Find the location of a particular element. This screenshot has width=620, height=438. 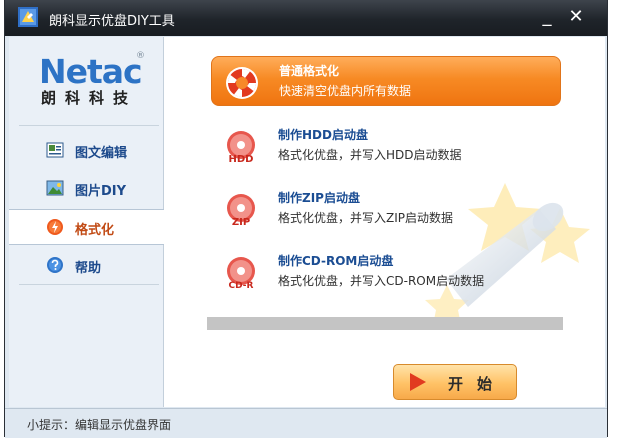

app-icon is located at coordinates (28, 17).